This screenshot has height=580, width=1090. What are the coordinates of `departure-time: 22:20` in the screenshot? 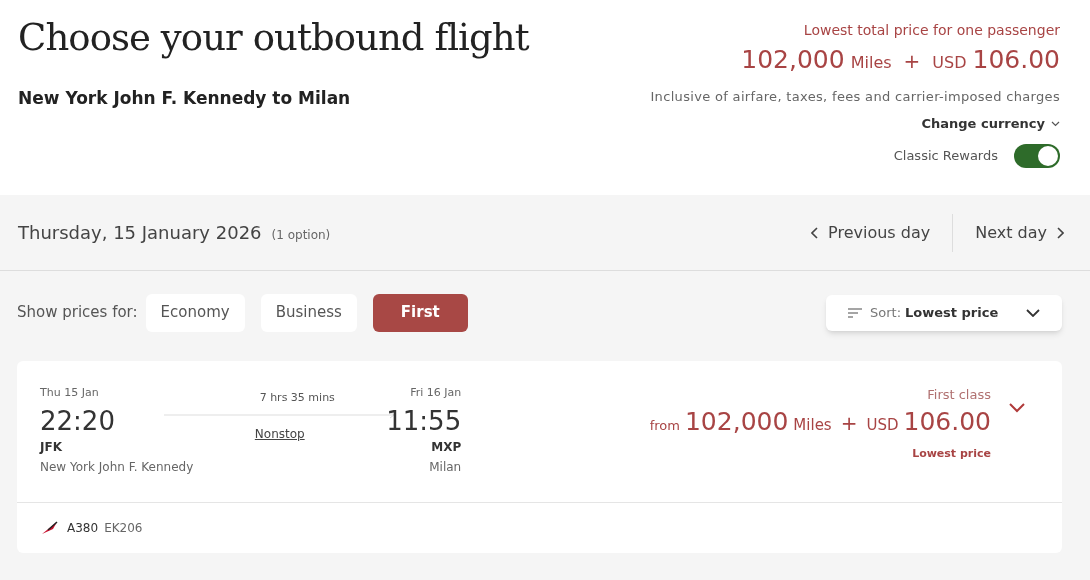 It's located at (78, 421).